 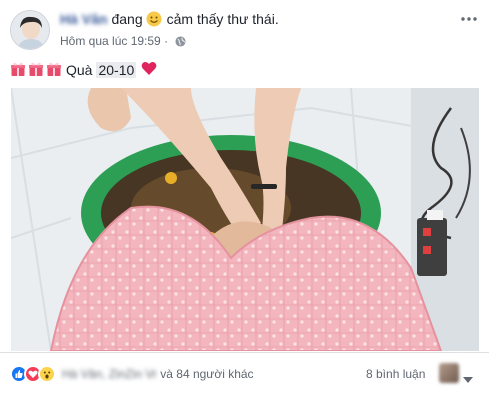 What do you see at coordinates (79, 70) in the screenshot?
I see `caption-text: Quà` at bounding box center [79, 70].